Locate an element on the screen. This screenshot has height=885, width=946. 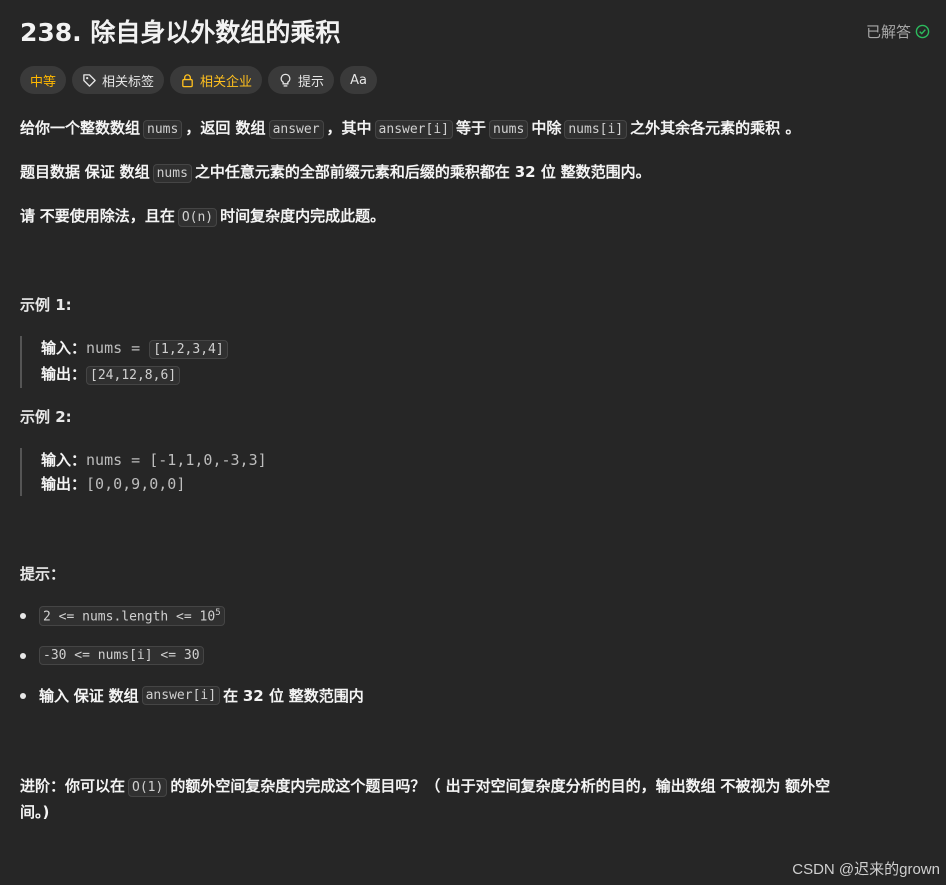
tag-bar: 中等 相关标签 相关企业 提示 Aa is located at coordinates (198, 80).